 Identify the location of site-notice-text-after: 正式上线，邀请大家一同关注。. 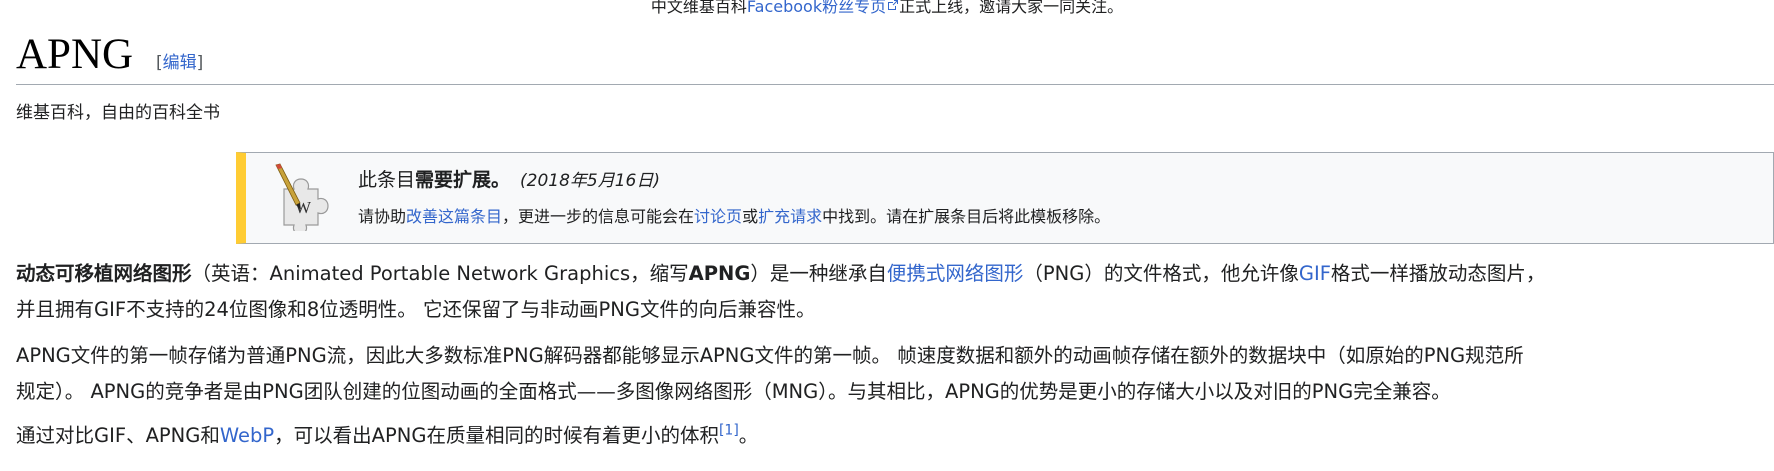
(1011, 8).